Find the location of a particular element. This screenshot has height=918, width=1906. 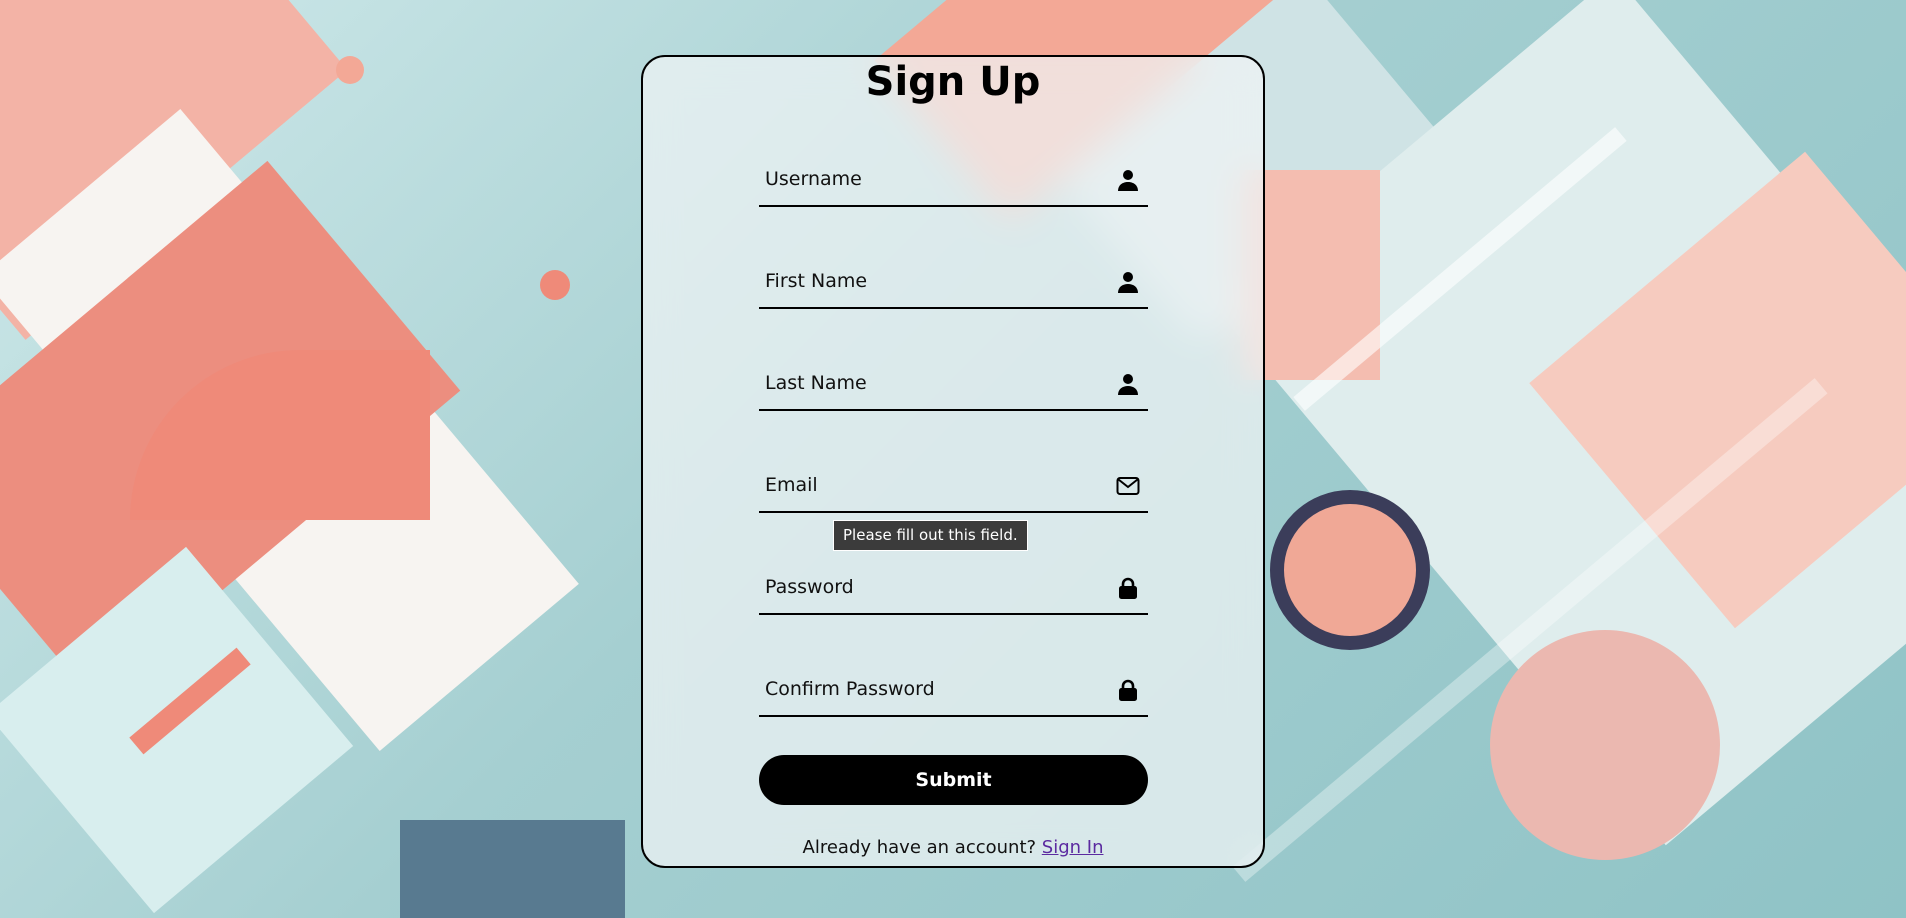

email-field is located at coordinates (953, 485).